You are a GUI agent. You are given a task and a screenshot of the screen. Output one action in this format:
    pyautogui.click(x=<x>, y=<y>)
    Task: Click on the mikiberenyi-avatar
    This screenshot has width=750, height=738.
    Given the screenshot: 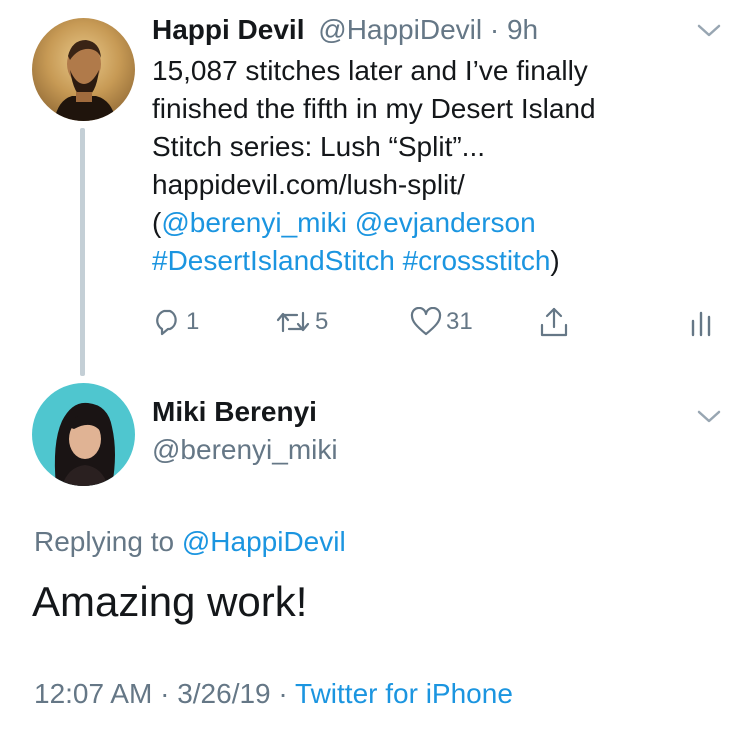 What is the action you would take?
    pyautogui.click(x=83, y=434)
    